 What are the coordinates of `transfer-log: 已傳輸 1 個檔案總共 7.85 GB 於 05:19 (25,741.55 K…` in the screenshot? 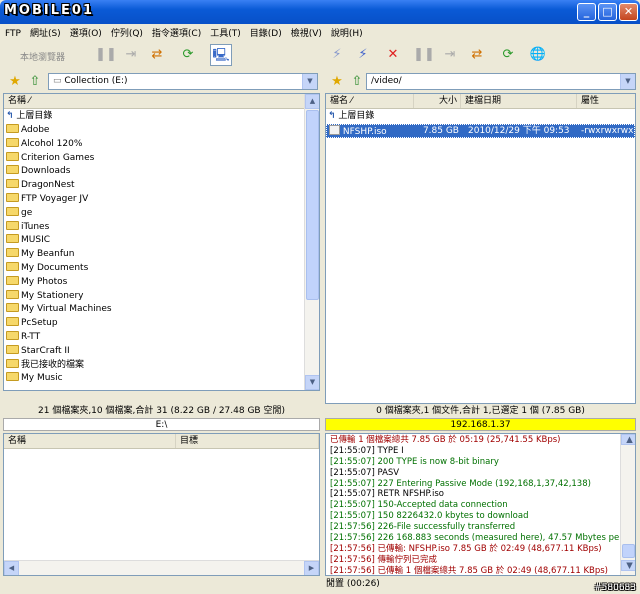 It's located at (480, 504).